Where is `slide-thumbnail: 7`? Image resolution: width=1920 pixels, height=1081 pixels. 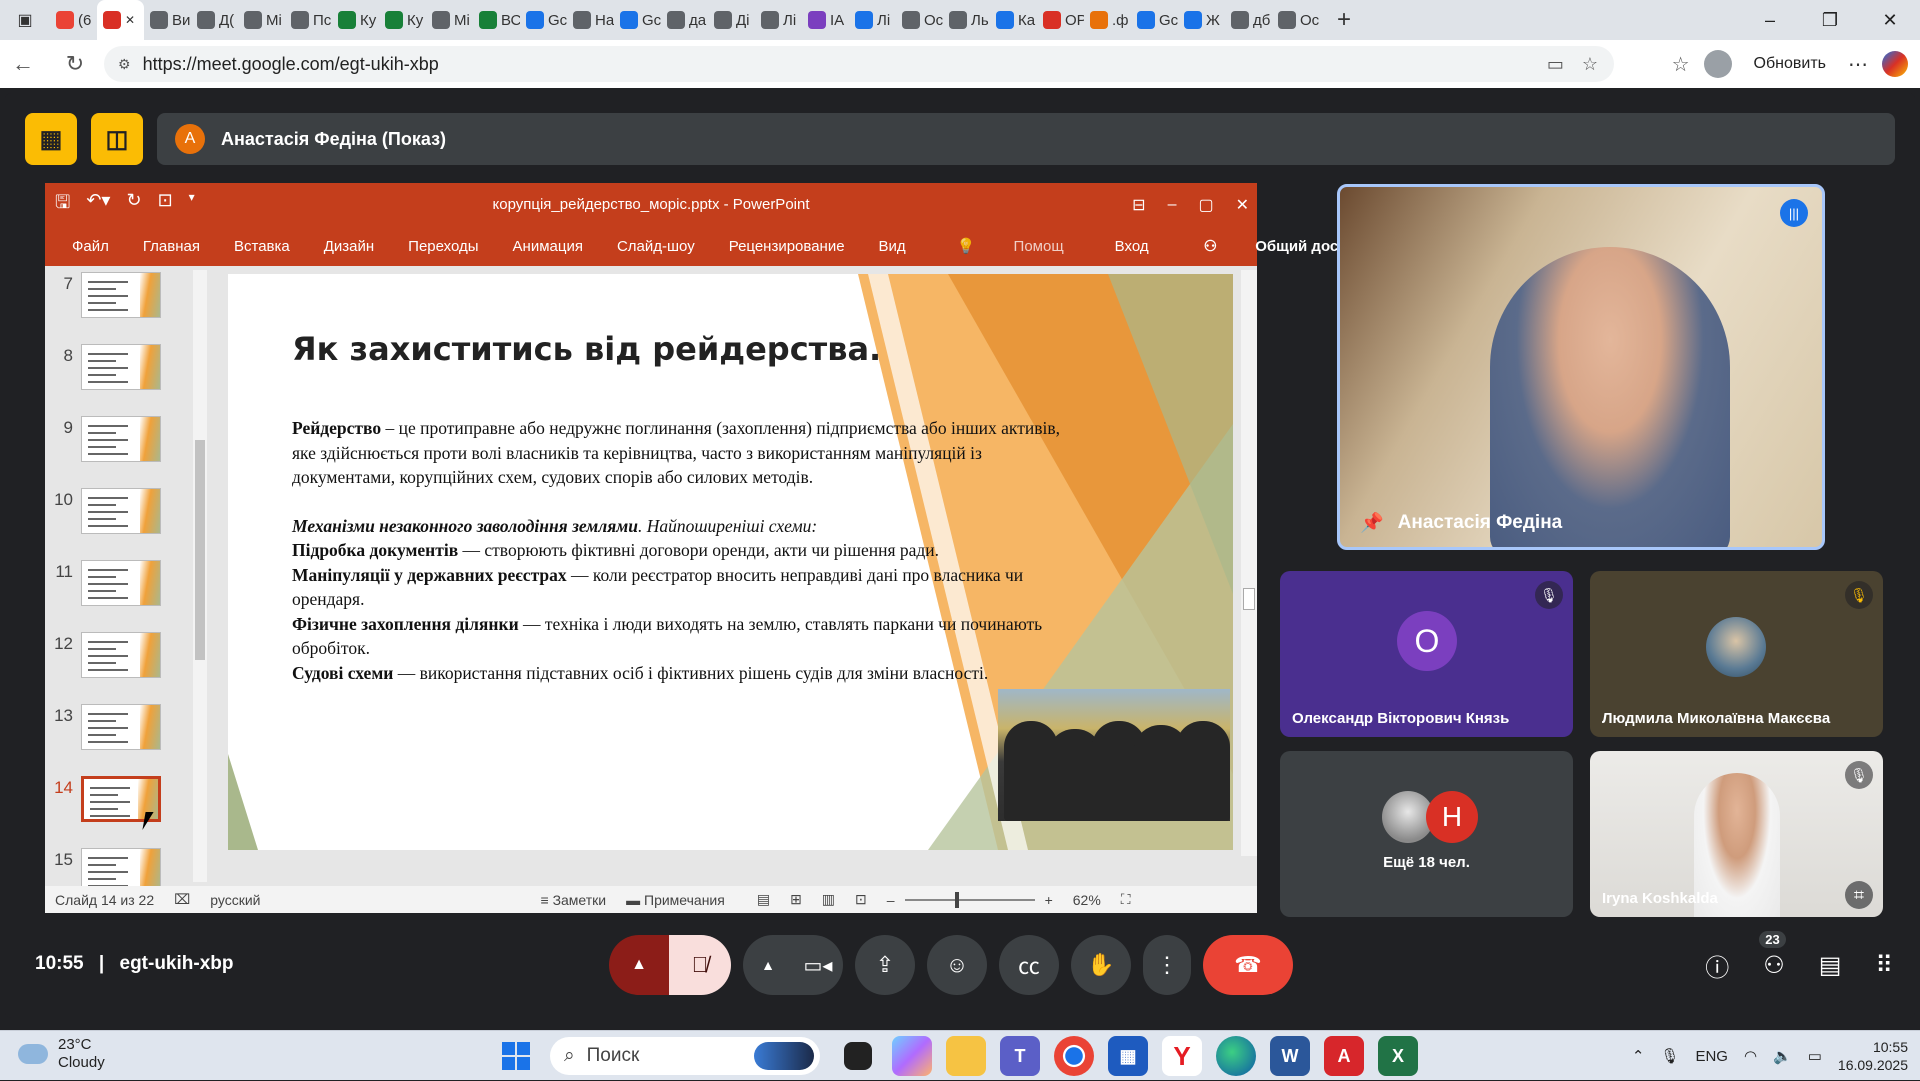 slide-thumbnail: 7 is located at coordinates (120, 300).